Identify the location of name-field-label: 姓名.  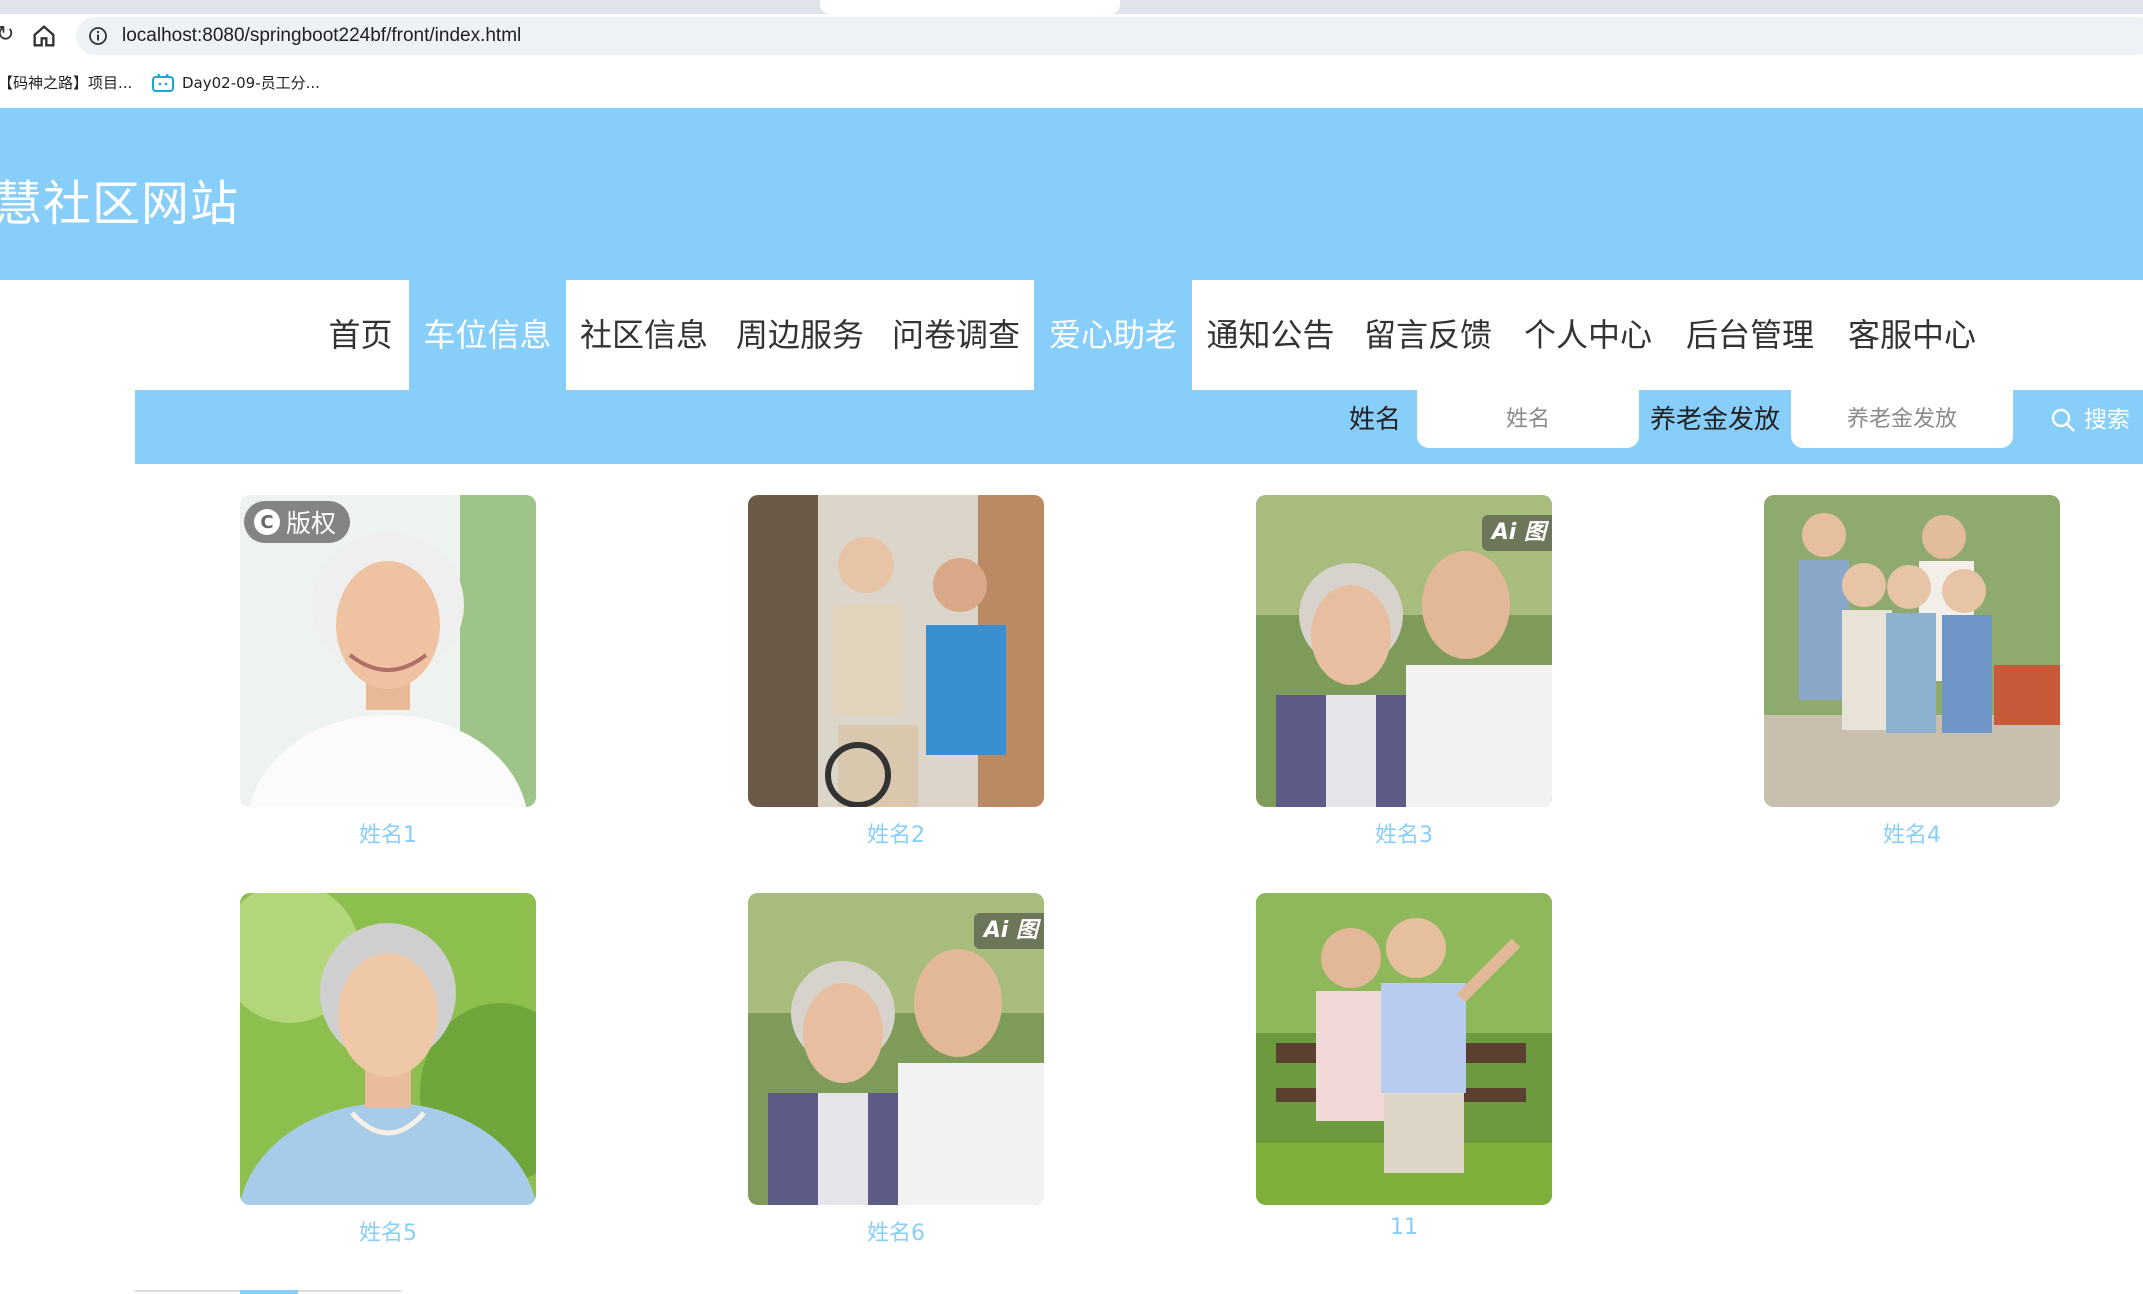
(1375, 420).